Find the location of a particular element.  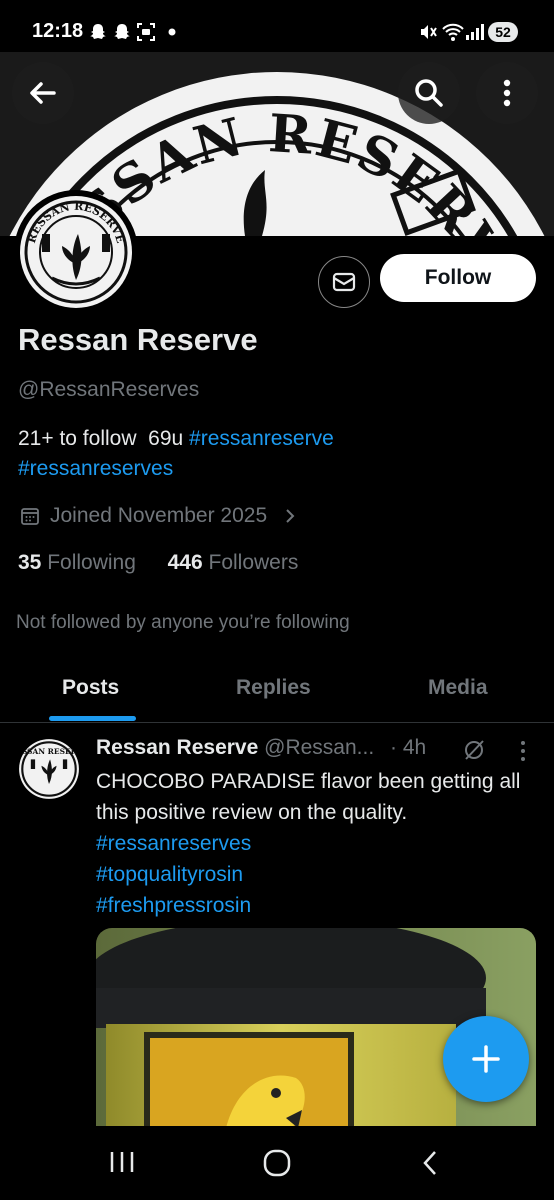

screenshot-icon is located at coordinates (146, 32).